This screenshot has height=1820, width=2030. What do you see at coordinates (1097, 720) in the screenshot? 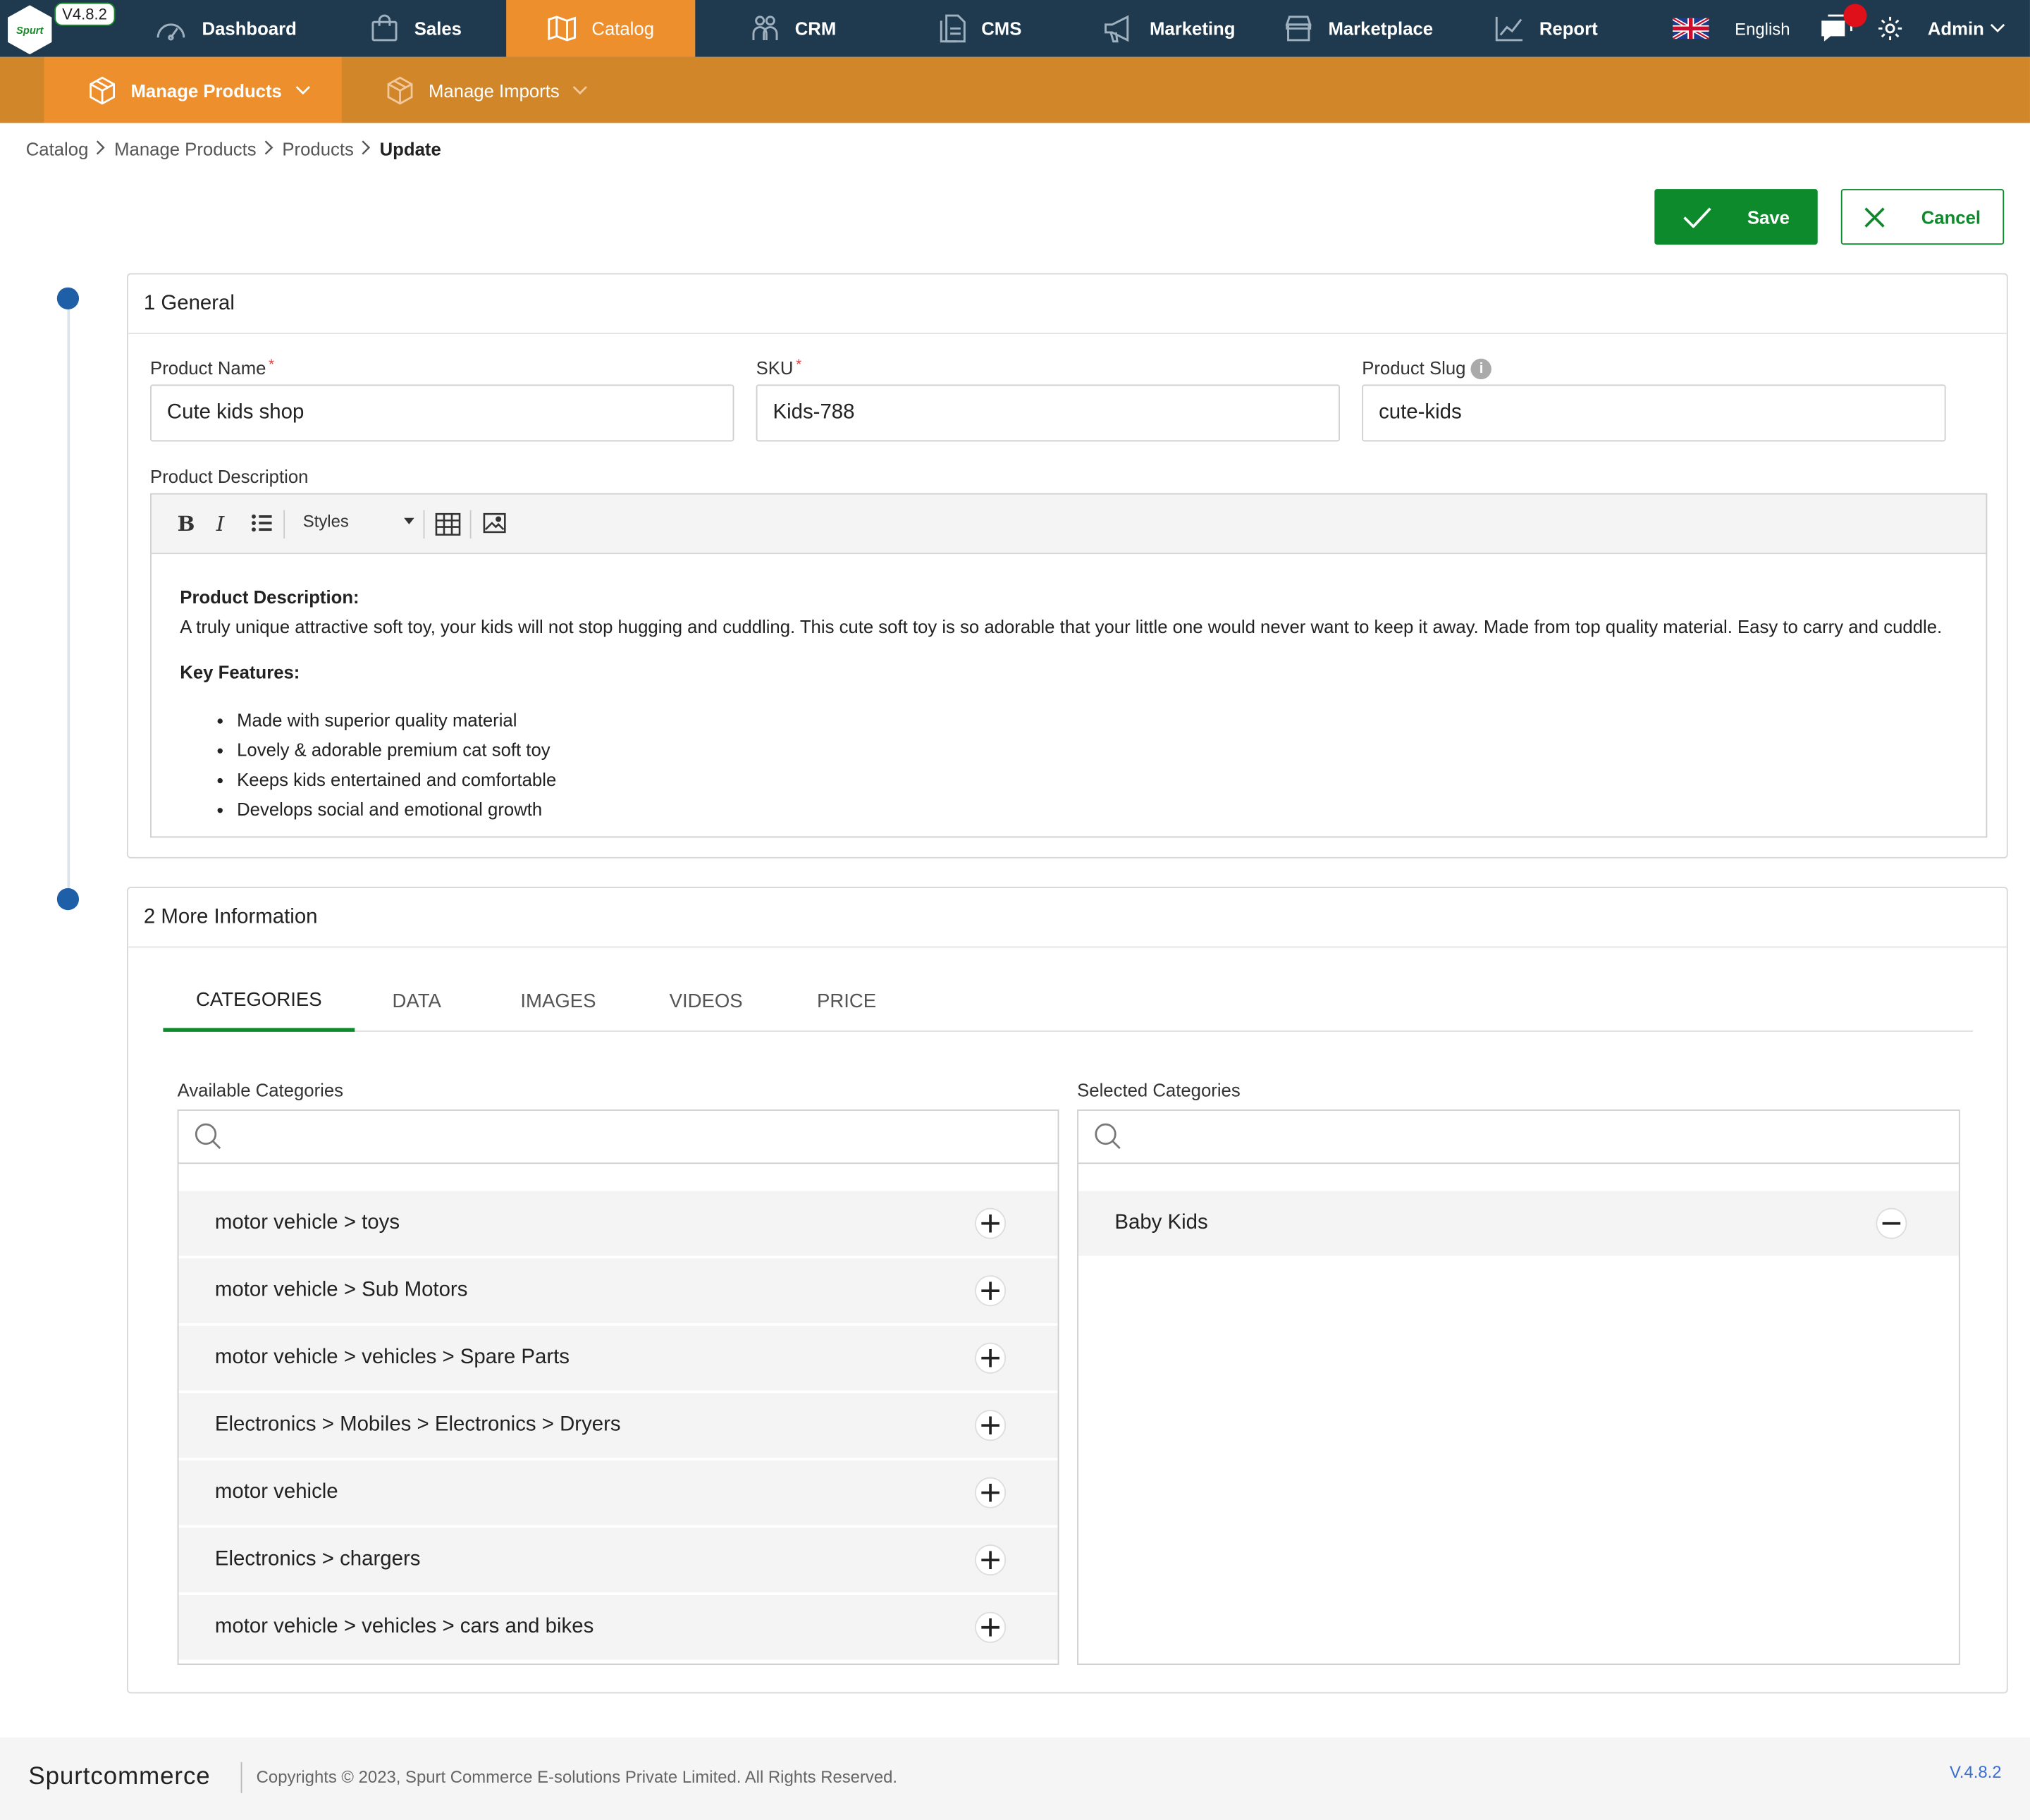
I see `list-item: Made with superior quality material` at bounding box center [1097, 720].